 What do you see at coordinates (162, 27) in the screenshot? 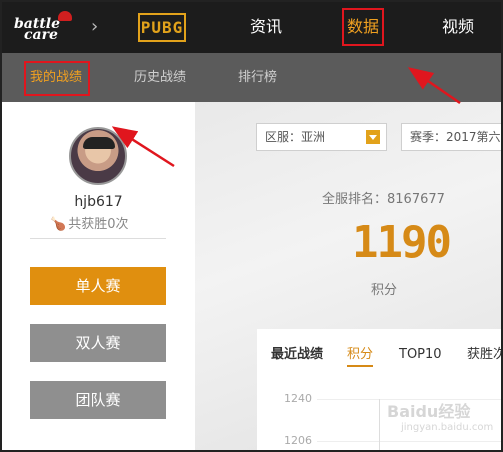
I see `pubg-game-logo: PUBG` at bounding box center [162, 27].